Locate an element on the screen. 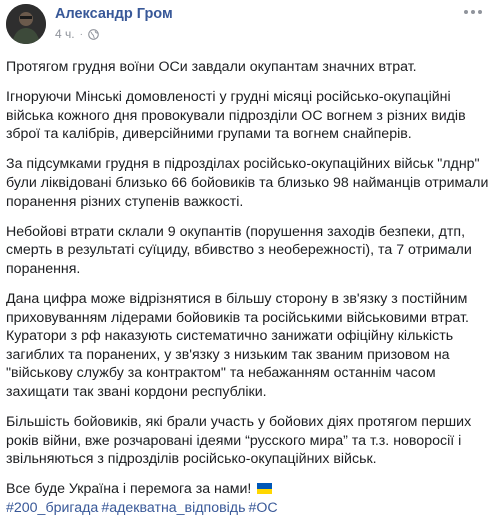 The height and width of the screenshot is (524, 495). avatar is located at coordinates (26, 24).